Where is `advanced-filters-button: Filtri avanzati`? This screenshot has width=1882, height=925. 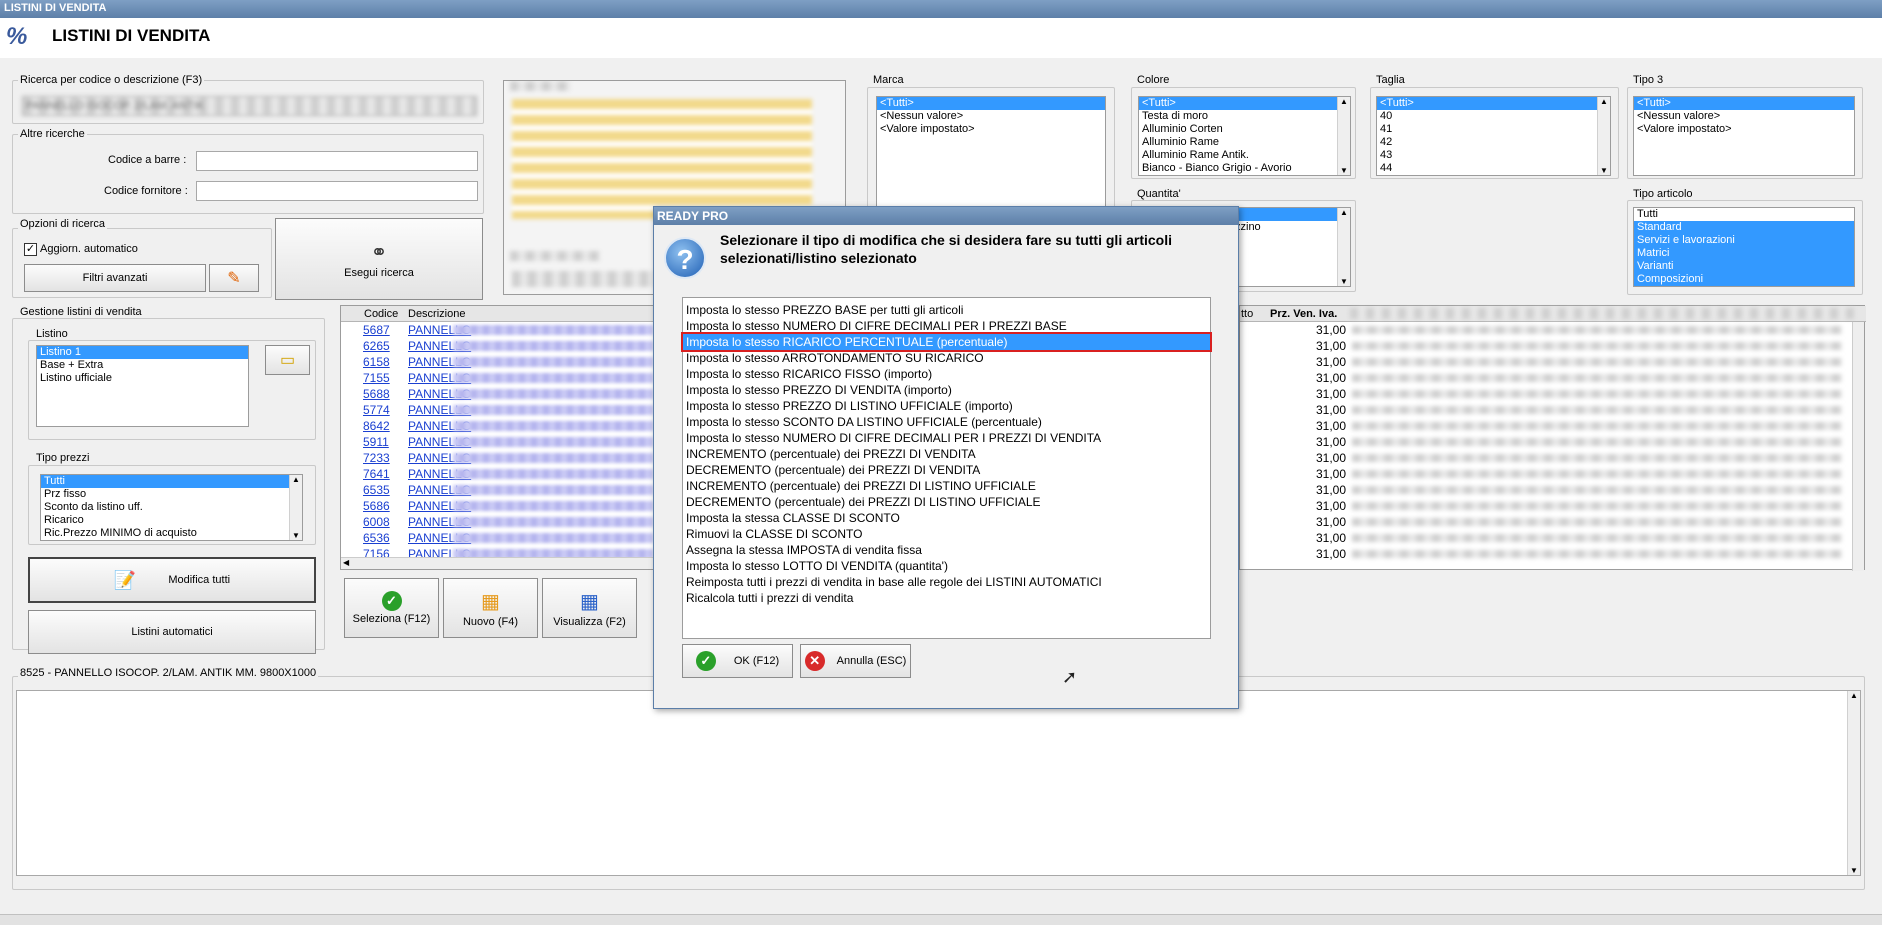 advanced-filters-button: Filtri avanzati is located at coordinates (115, 278).